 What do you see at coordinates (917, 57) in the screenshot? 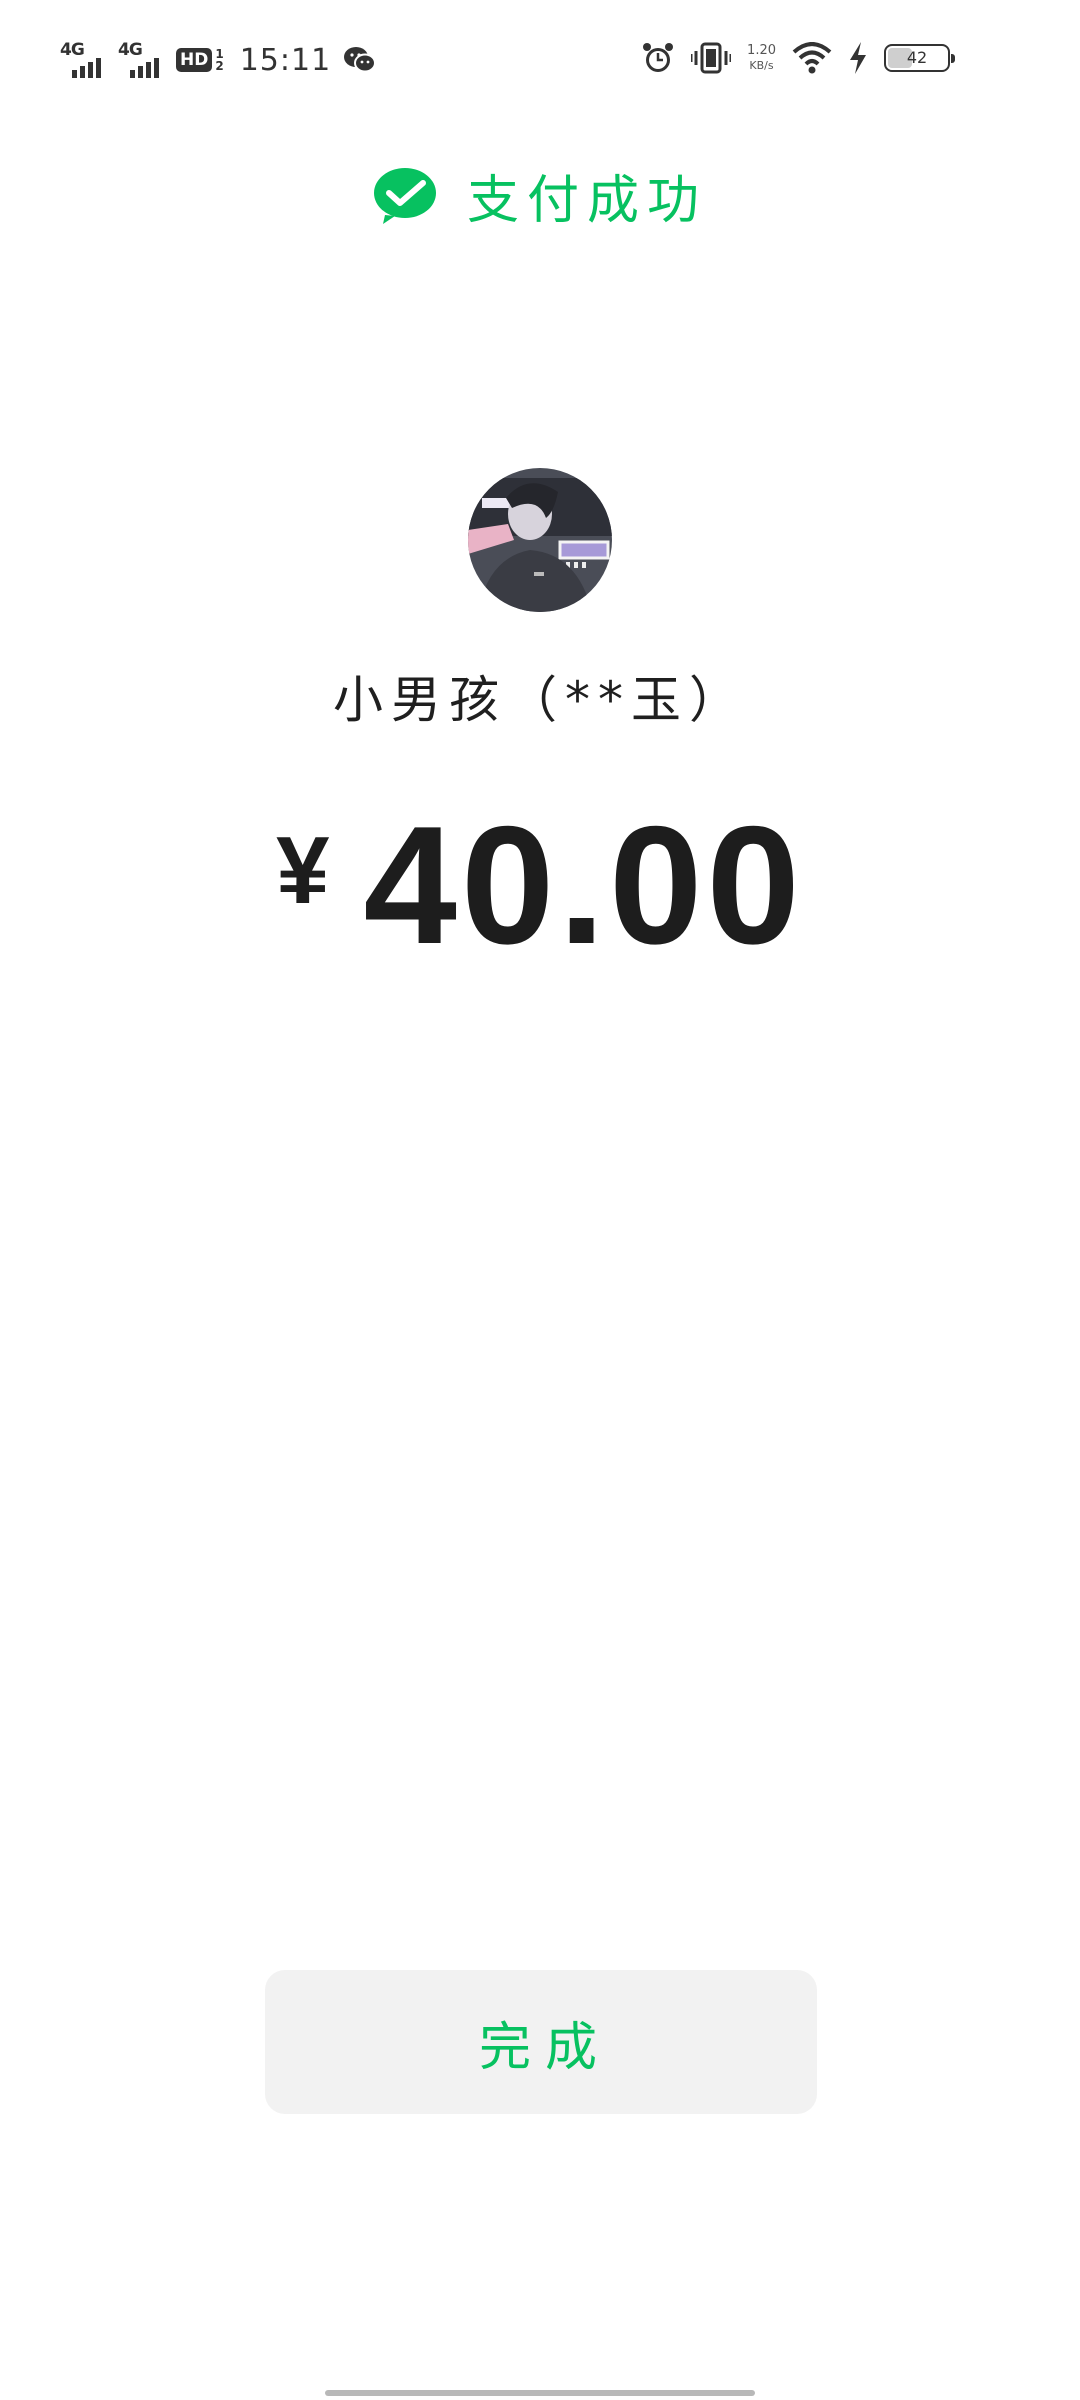
I see `battery-level: 42` at bounding box center [917, 57].